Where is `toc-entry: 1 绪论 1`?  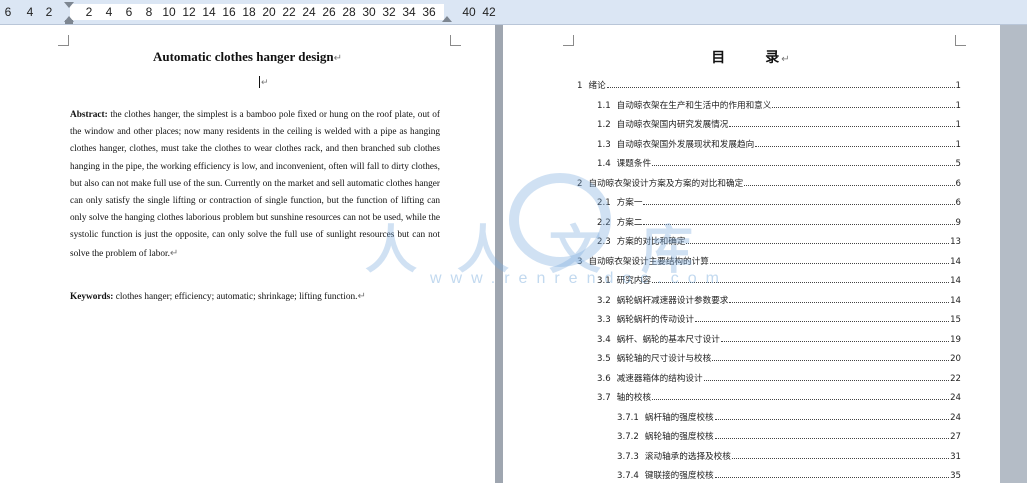 toc-entry: 1 绪论 1 is located at coordinates (769, 84).